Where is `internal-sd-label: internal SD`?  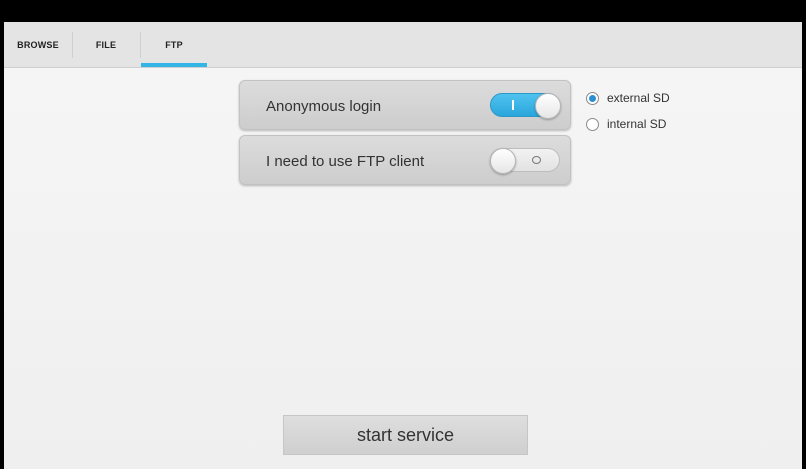
internal-sd-label: internal SD is located at coordinates (637, 124).